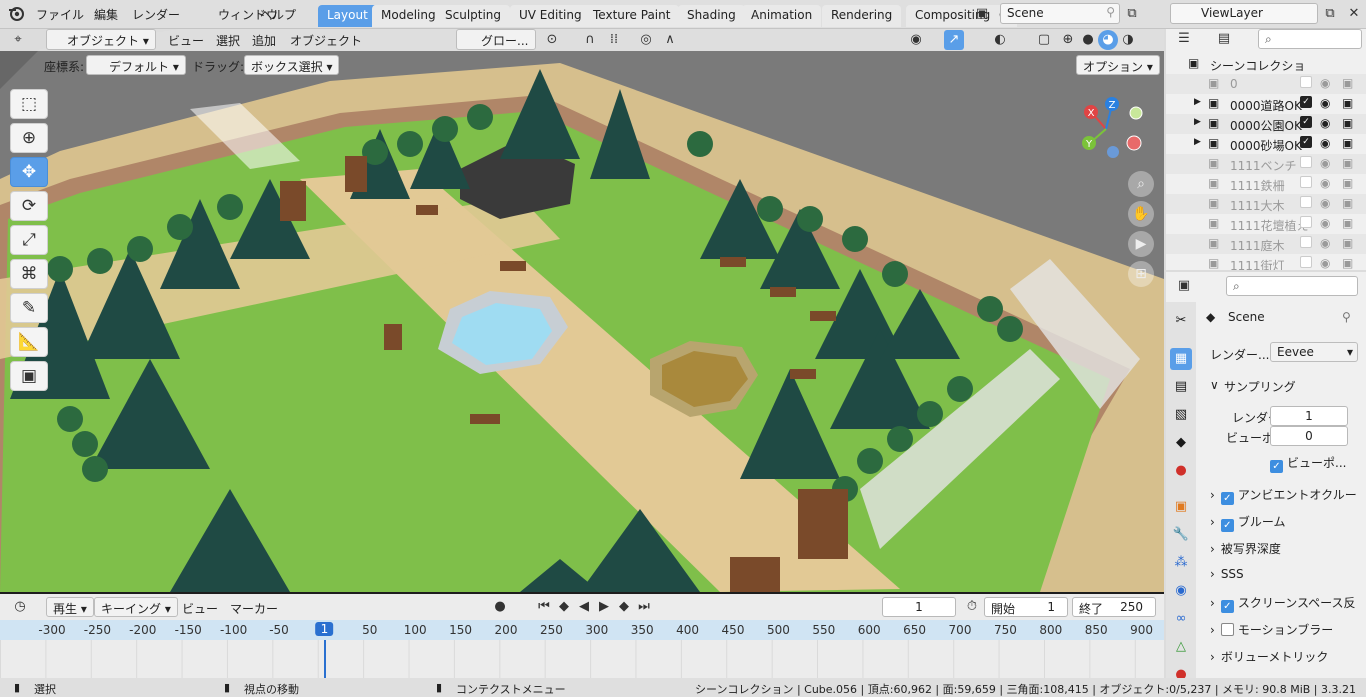  Describe the element at coordinates (1292, 286) in the screenshot. I see `properties-search: ⌕` at that location.